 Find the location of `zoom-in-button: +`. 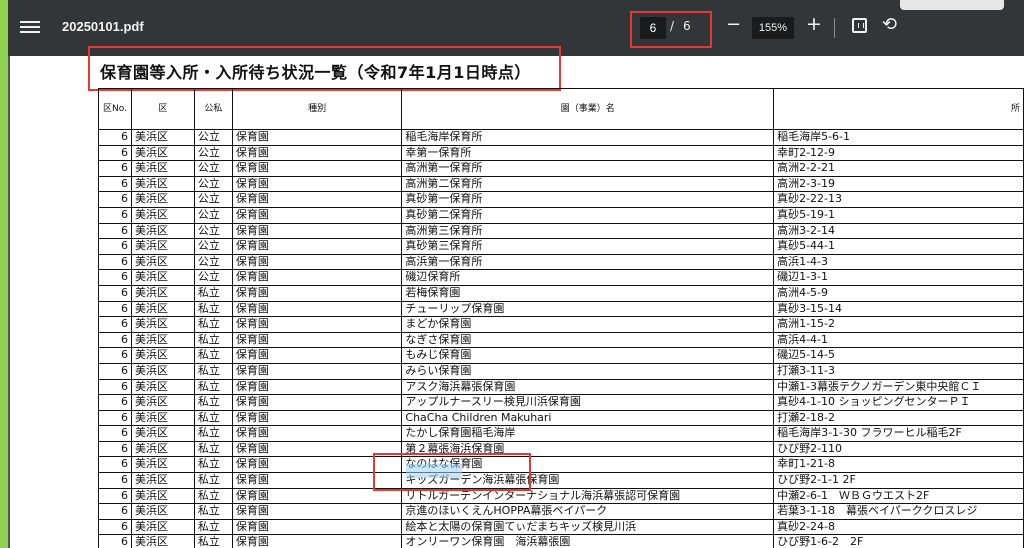

zoom-in-button: + is located at coordinates (814, 24).